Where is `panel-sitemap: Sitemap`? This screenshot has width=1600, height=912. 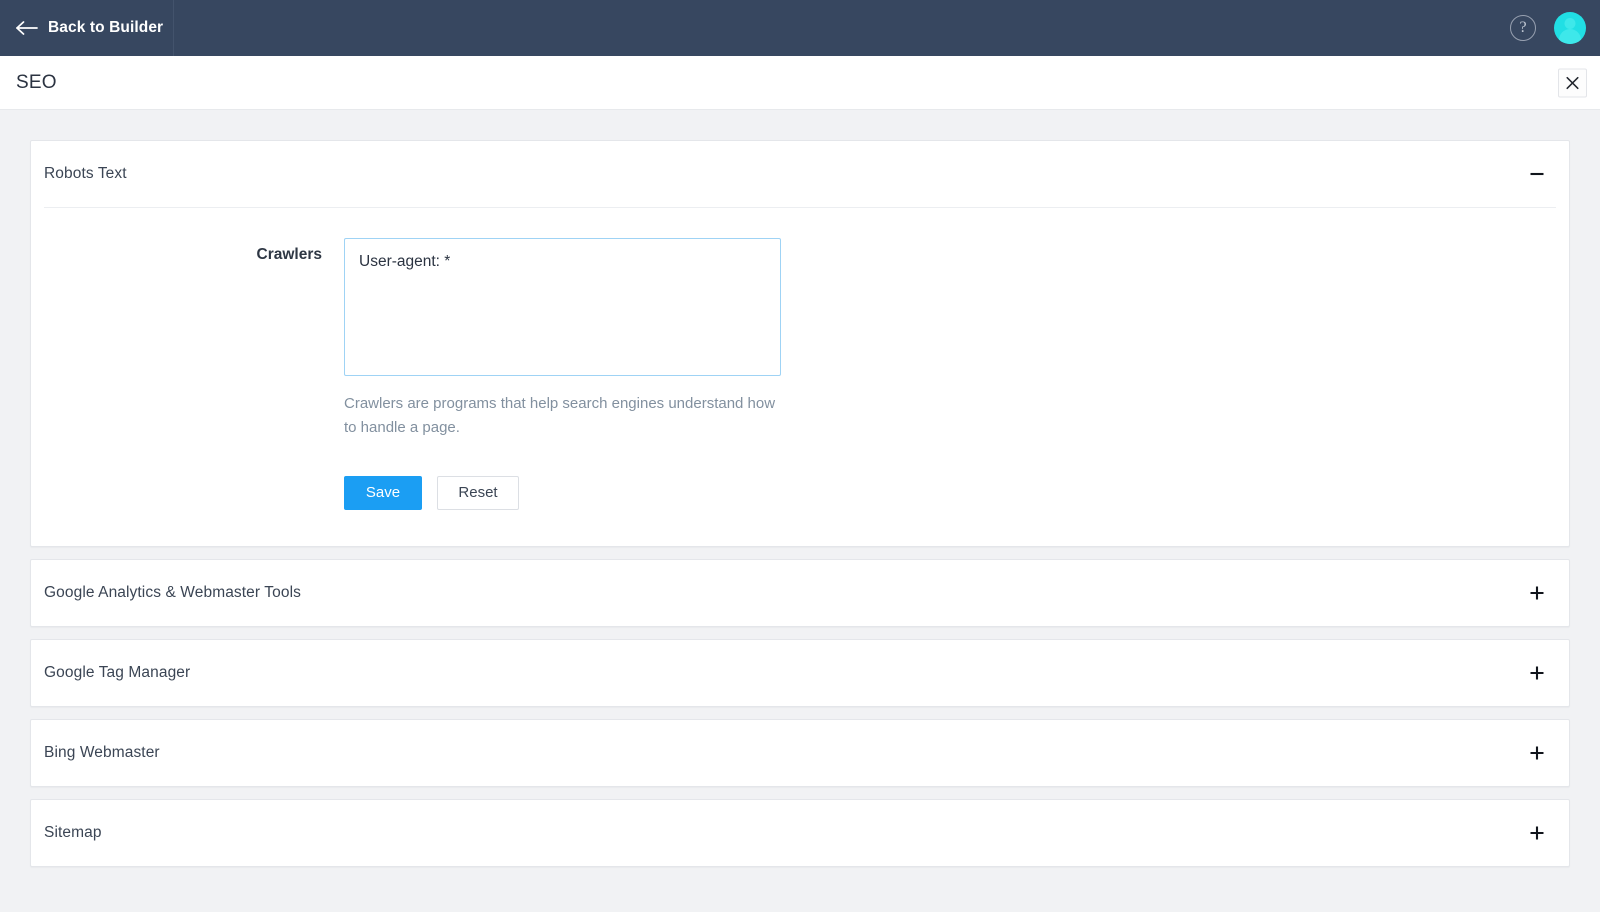 panel-sitemap: Sitemap is located at coordinates (800, 832).